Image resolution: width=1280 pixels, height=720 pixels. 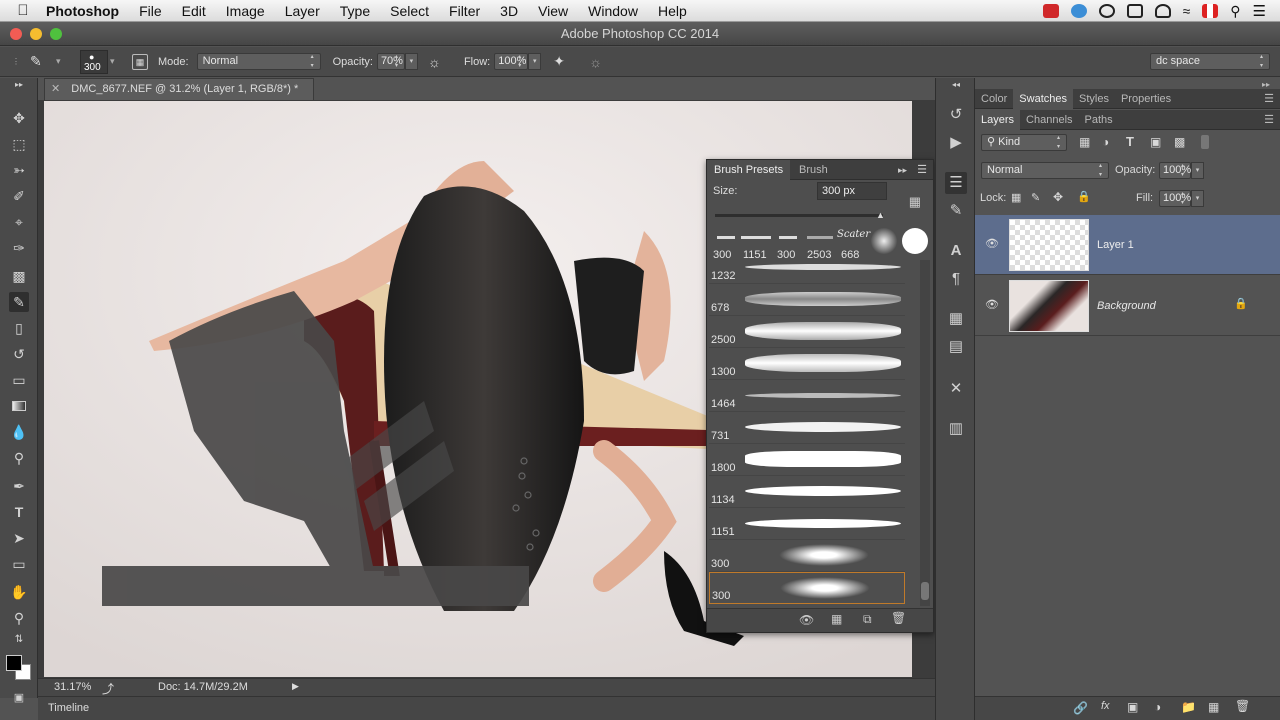 What do you see at coordinates (852, 191) in the screenshot?
I see `size-input: 300 px` at bounding box center [852, 191].